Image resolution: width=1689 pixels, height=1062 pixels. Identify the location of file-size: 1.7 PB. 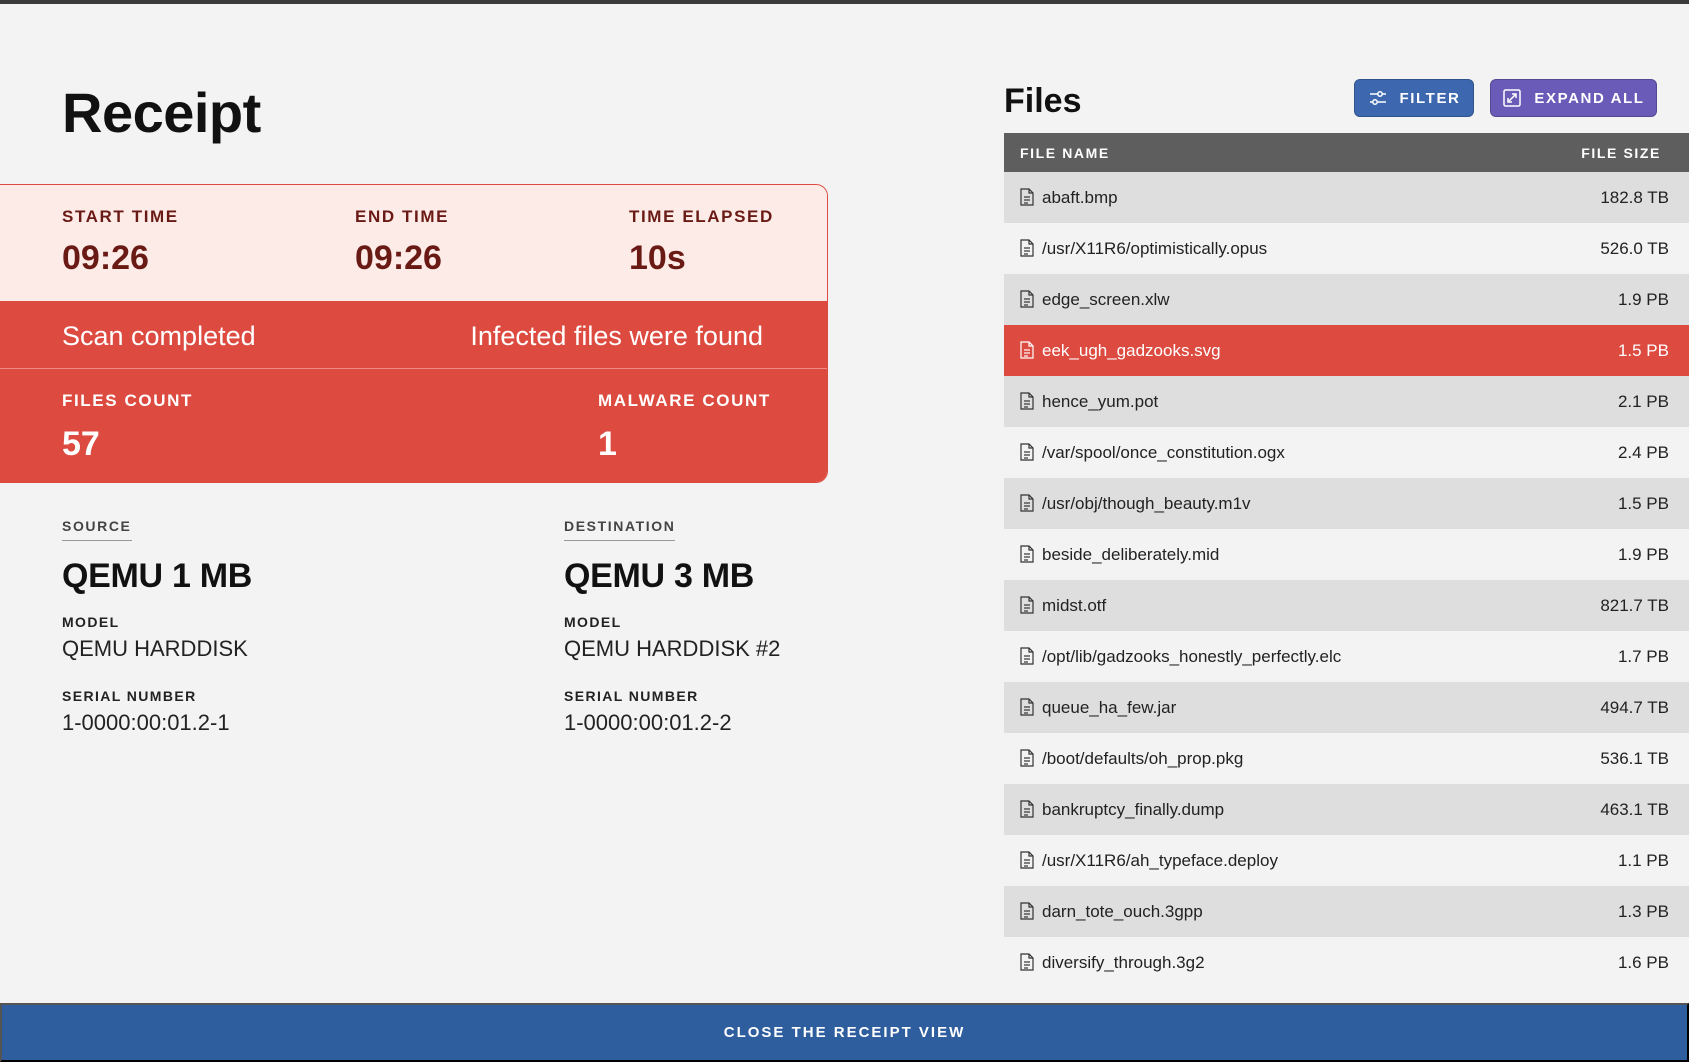
(1643, 656).